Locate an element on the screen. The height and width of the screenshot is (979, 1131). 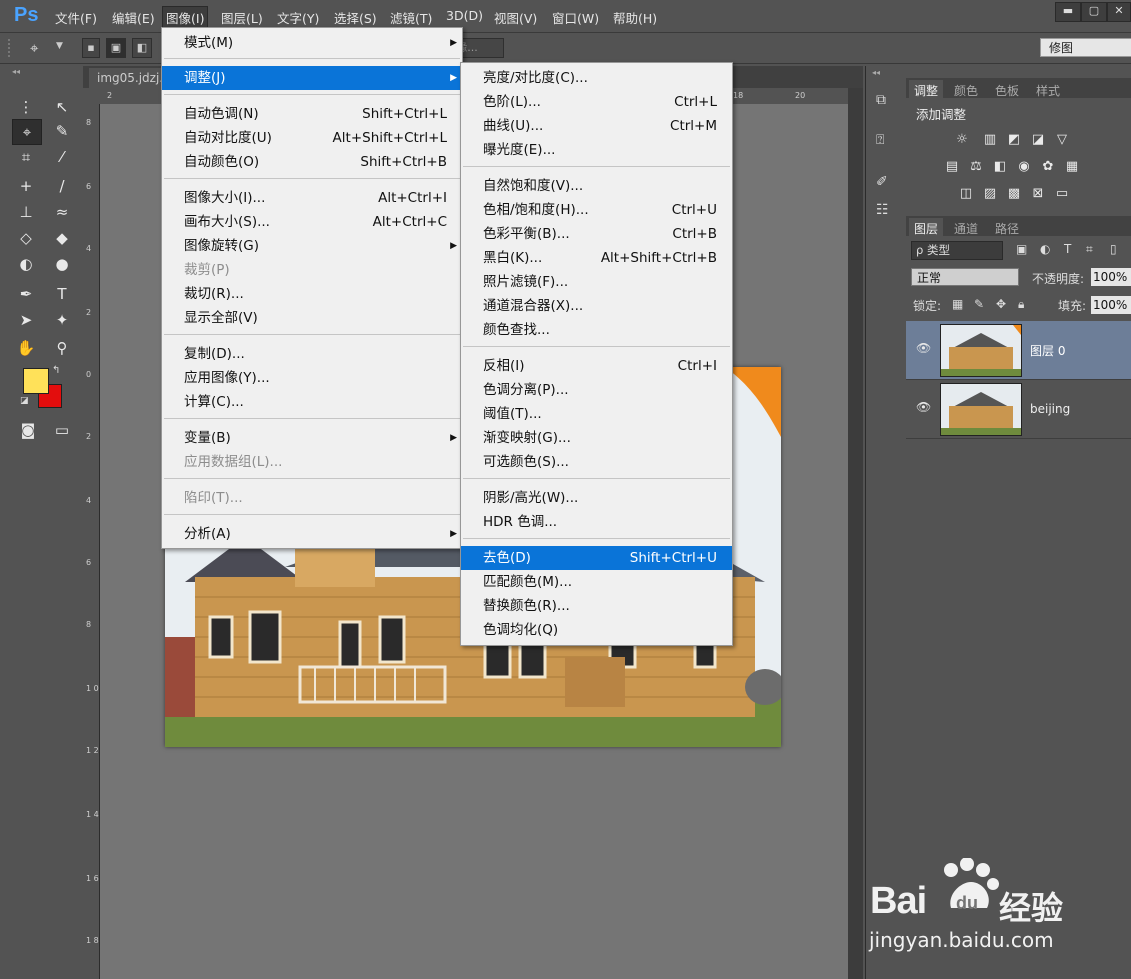
stamp-icon: ⊥ is located at coordinates (26, 212).